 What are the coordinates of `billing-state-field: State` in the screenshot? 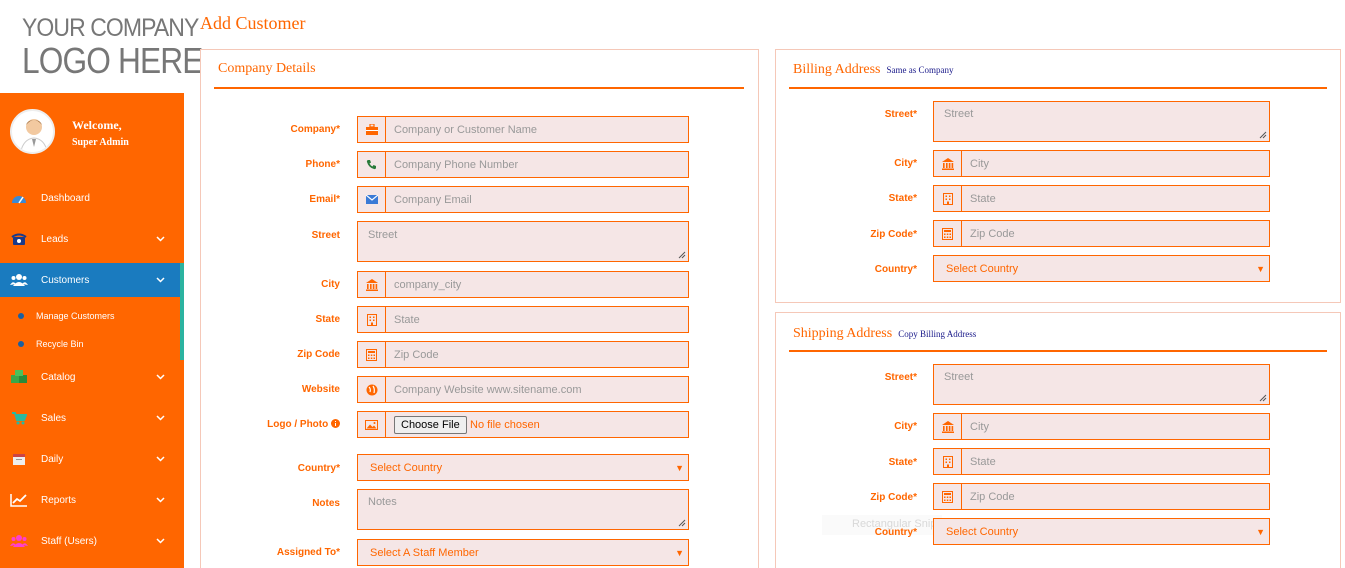 It's located at (1101, 198).